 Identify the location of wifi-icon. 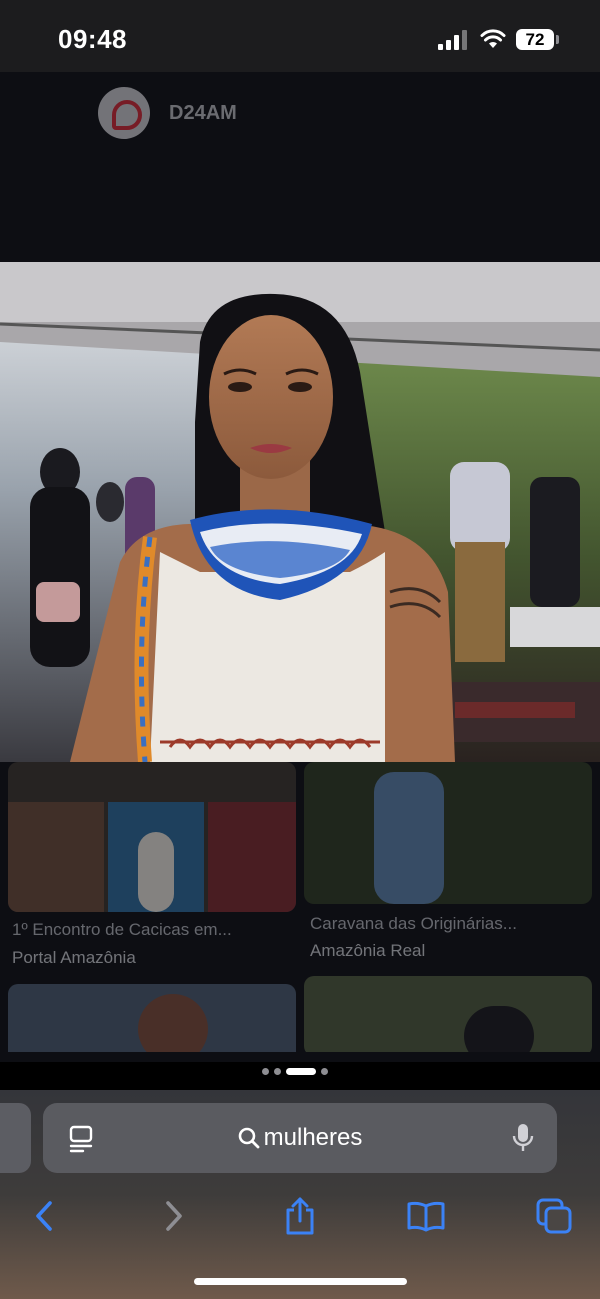
(493, 39).